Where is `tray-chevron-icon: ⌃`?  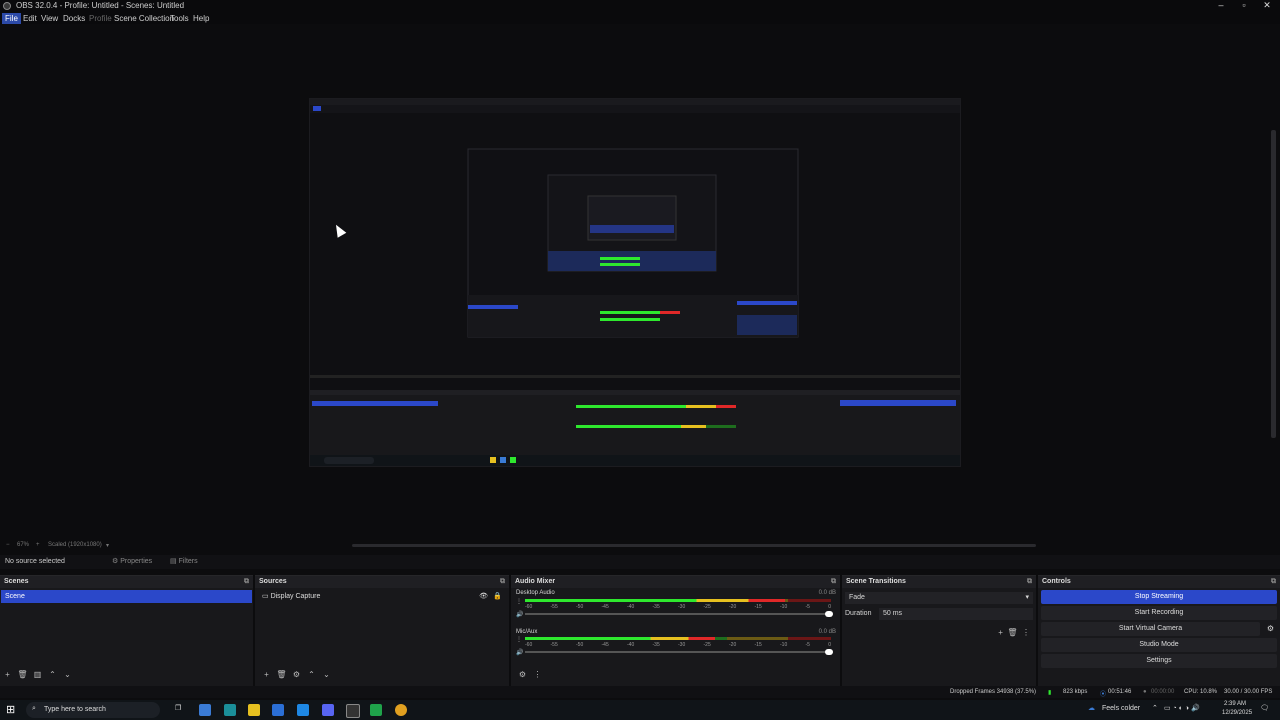
tray-chevron-icon: ⌃ is located at coordinates (1155, 708).